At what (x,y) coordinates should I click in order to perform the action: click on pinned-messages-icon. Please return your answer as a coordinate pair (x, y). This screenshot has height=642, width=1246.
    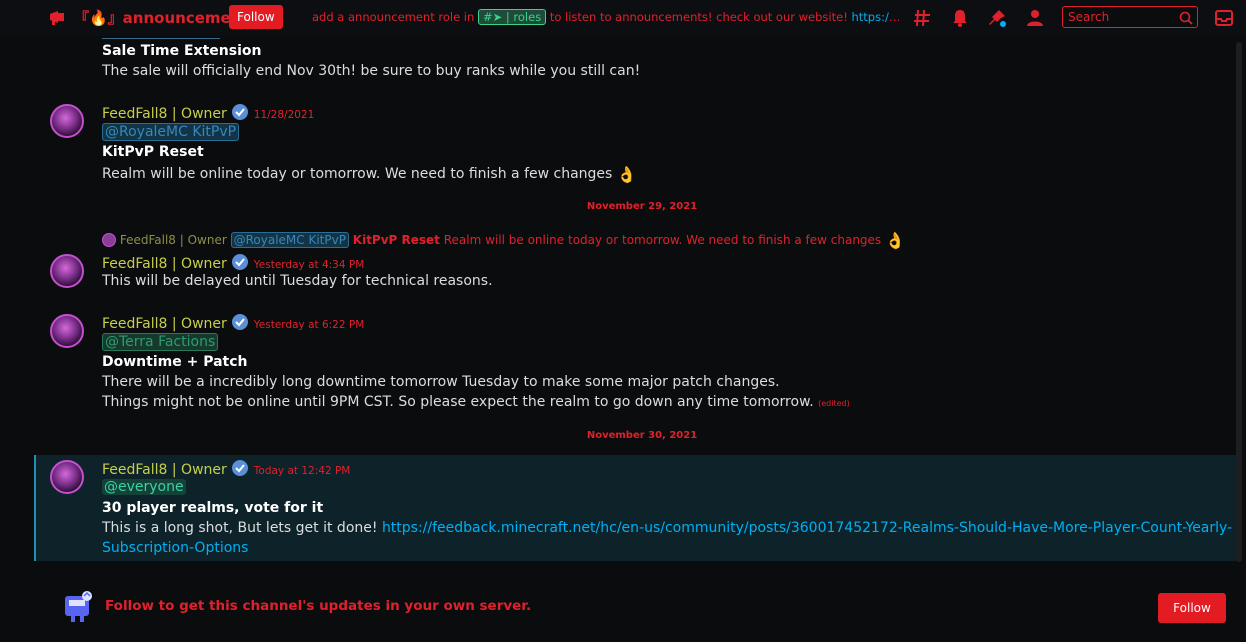
    Looking at the image, I should click on (997, 18).